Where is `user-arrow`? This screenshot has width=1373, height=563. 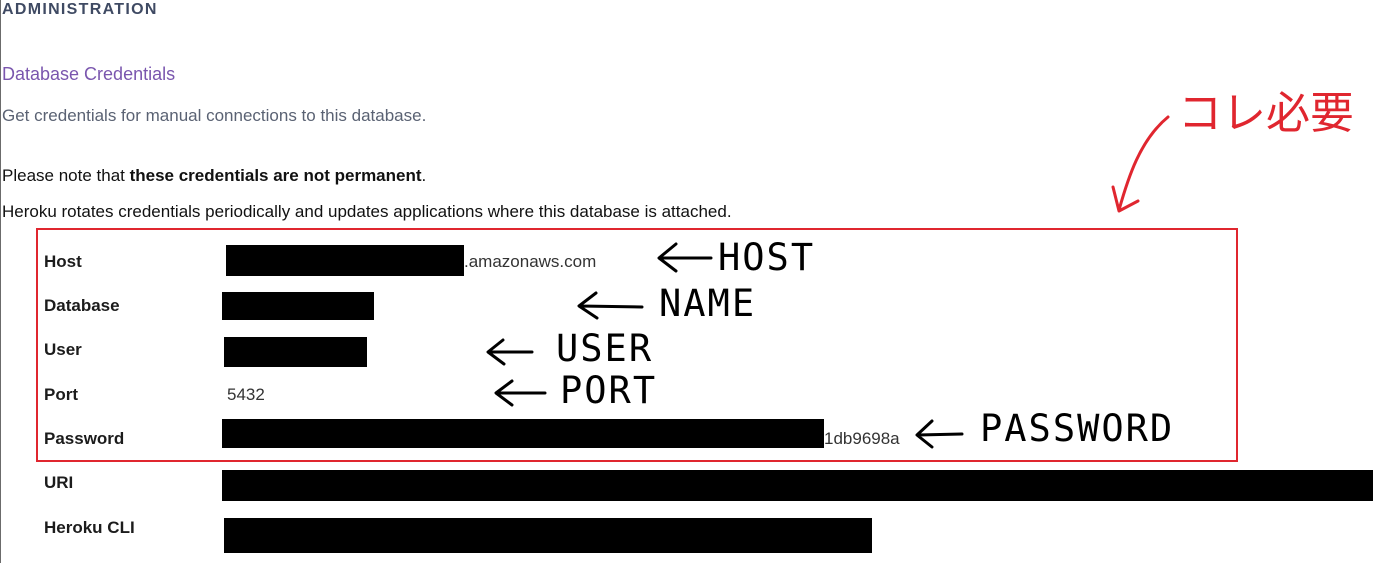
user-arrow is located at coordinates (510, 352).